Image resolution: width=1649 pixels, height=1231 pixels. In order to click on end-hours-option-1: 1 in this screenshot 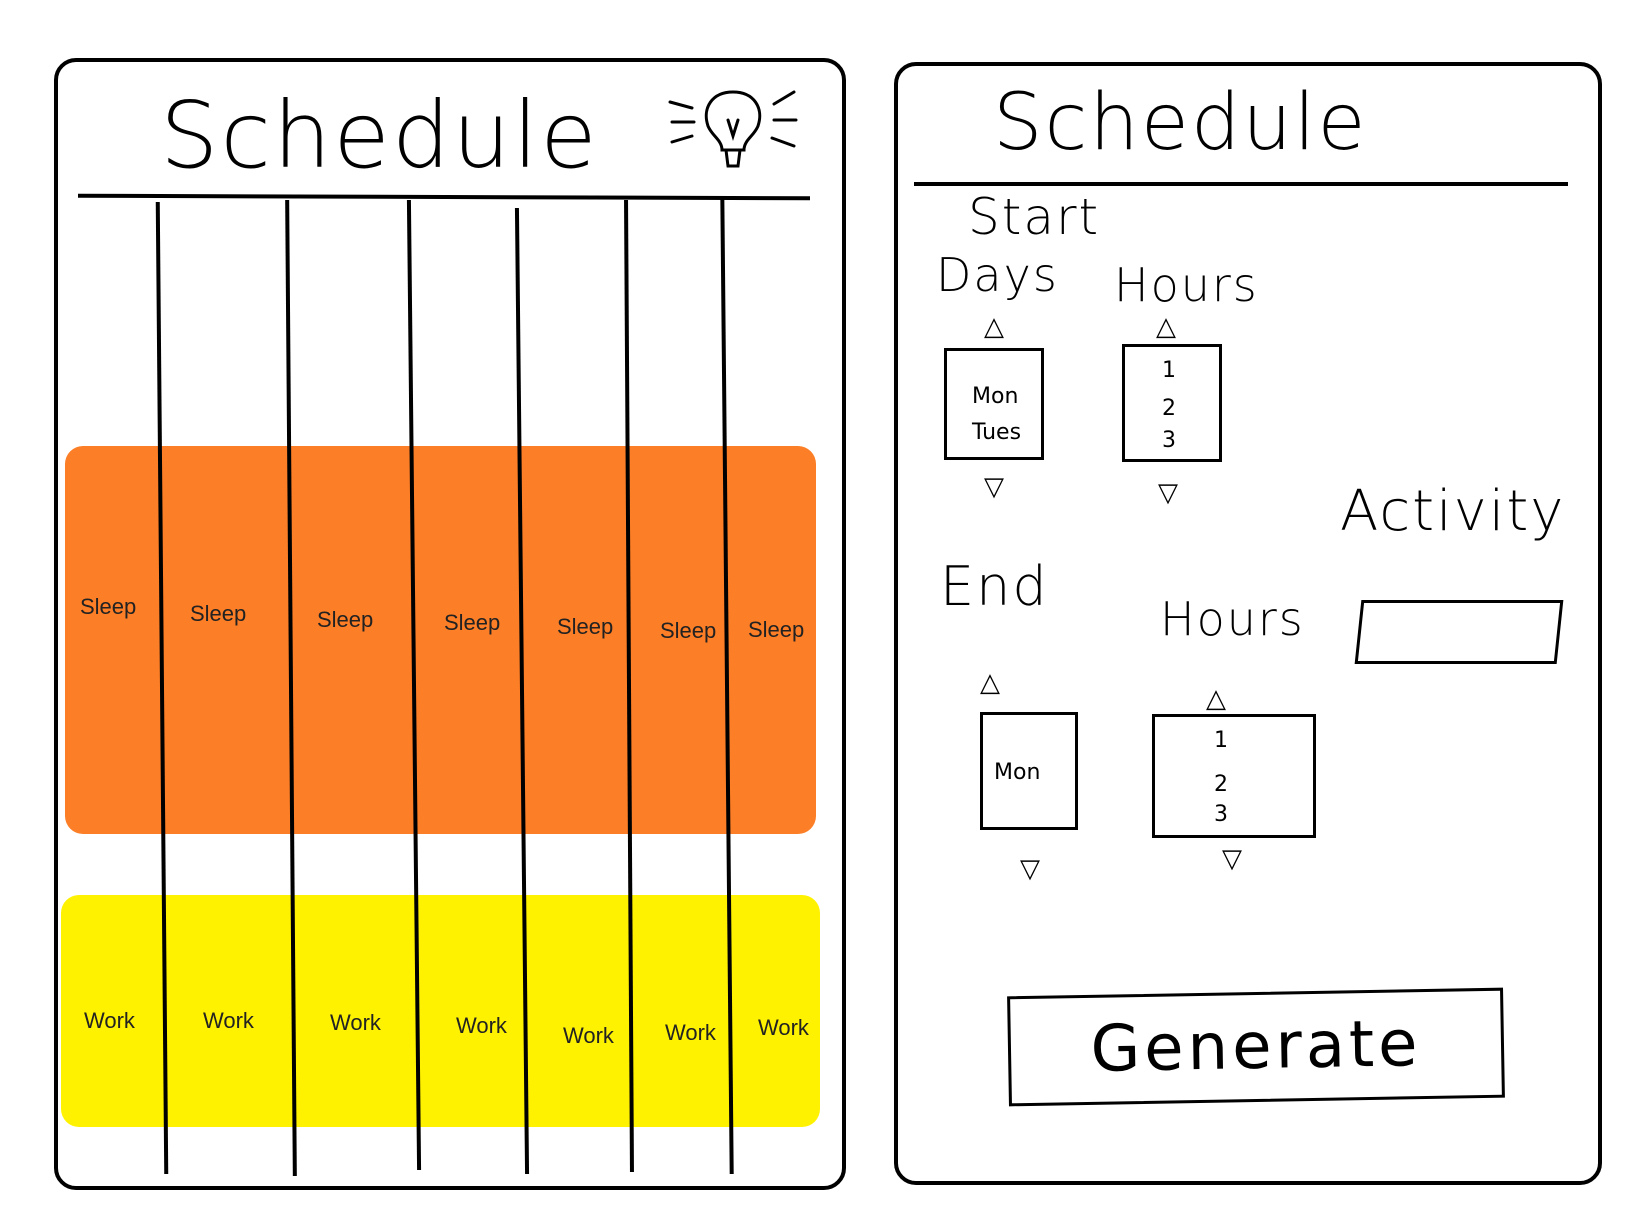, I will do `click(1221, 741)`.